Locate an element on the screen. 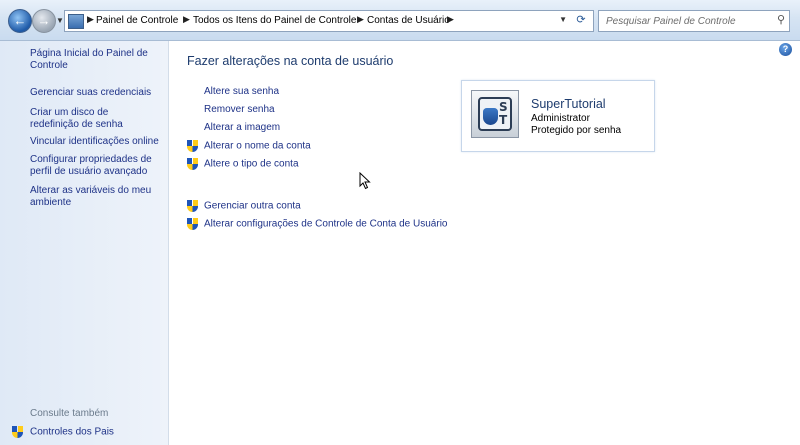  user-role: Administrator is located at coordinates (560, 118).